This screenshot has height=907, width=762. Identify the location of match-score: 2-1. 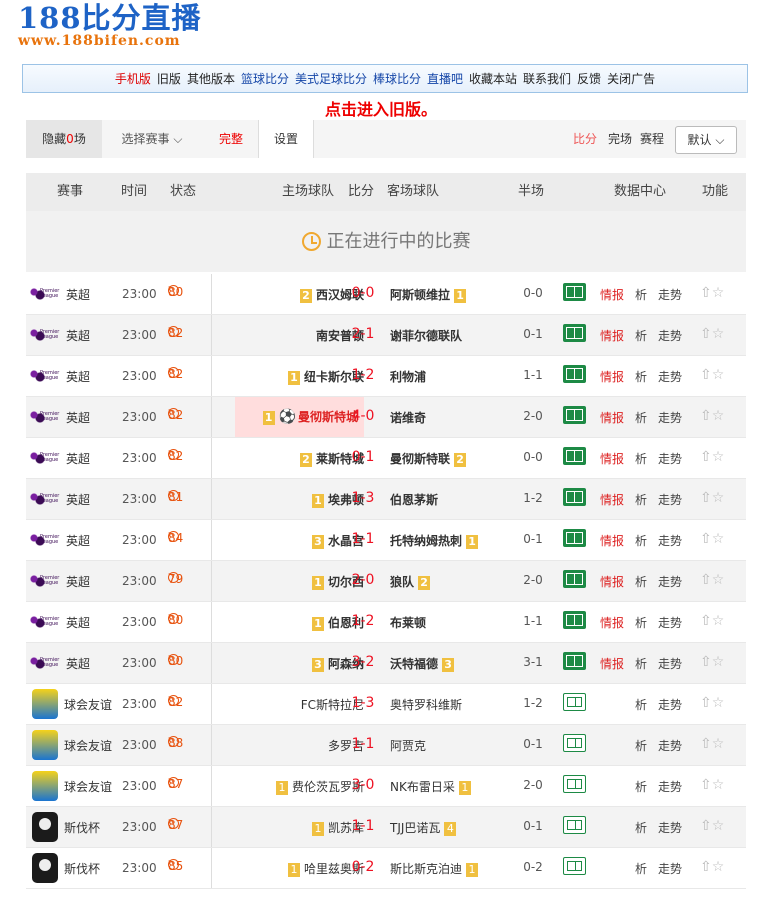
(363, 334).